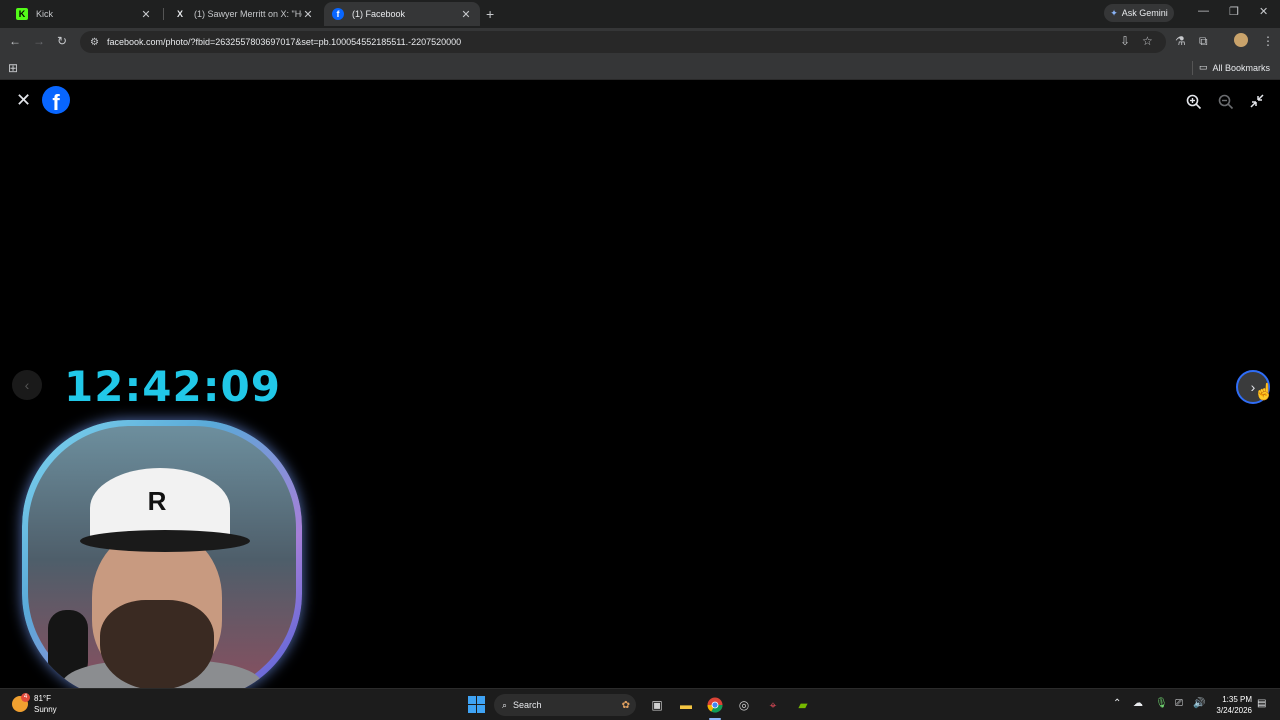 The height and width of the screenshot is (720, 1280). Describe the element at coordinates (1125, 41) in the screenshot. I see `install-app-icon: ⇩` at that location.